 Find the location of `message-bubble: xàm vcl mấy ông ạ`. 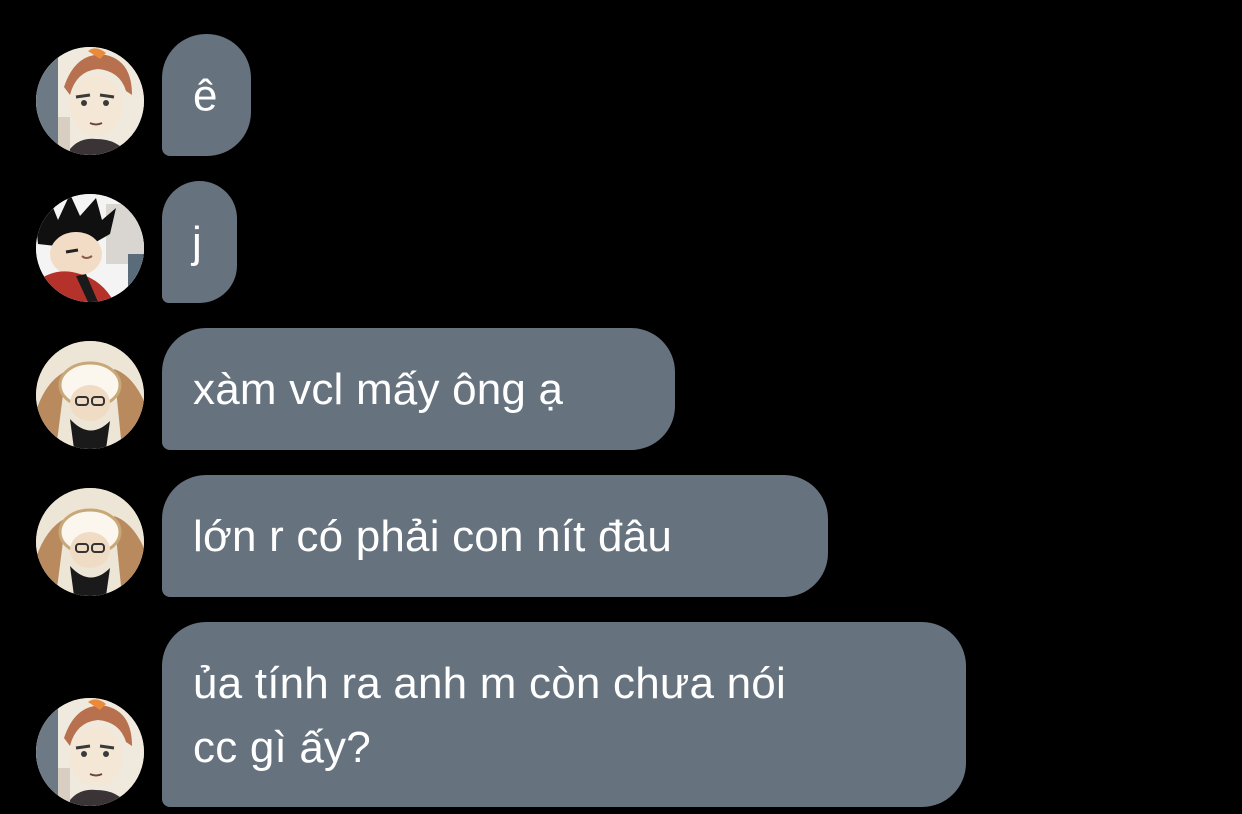

message-bubble: xàm vcl mấy ông ạ is located at coordinates (418, 389).